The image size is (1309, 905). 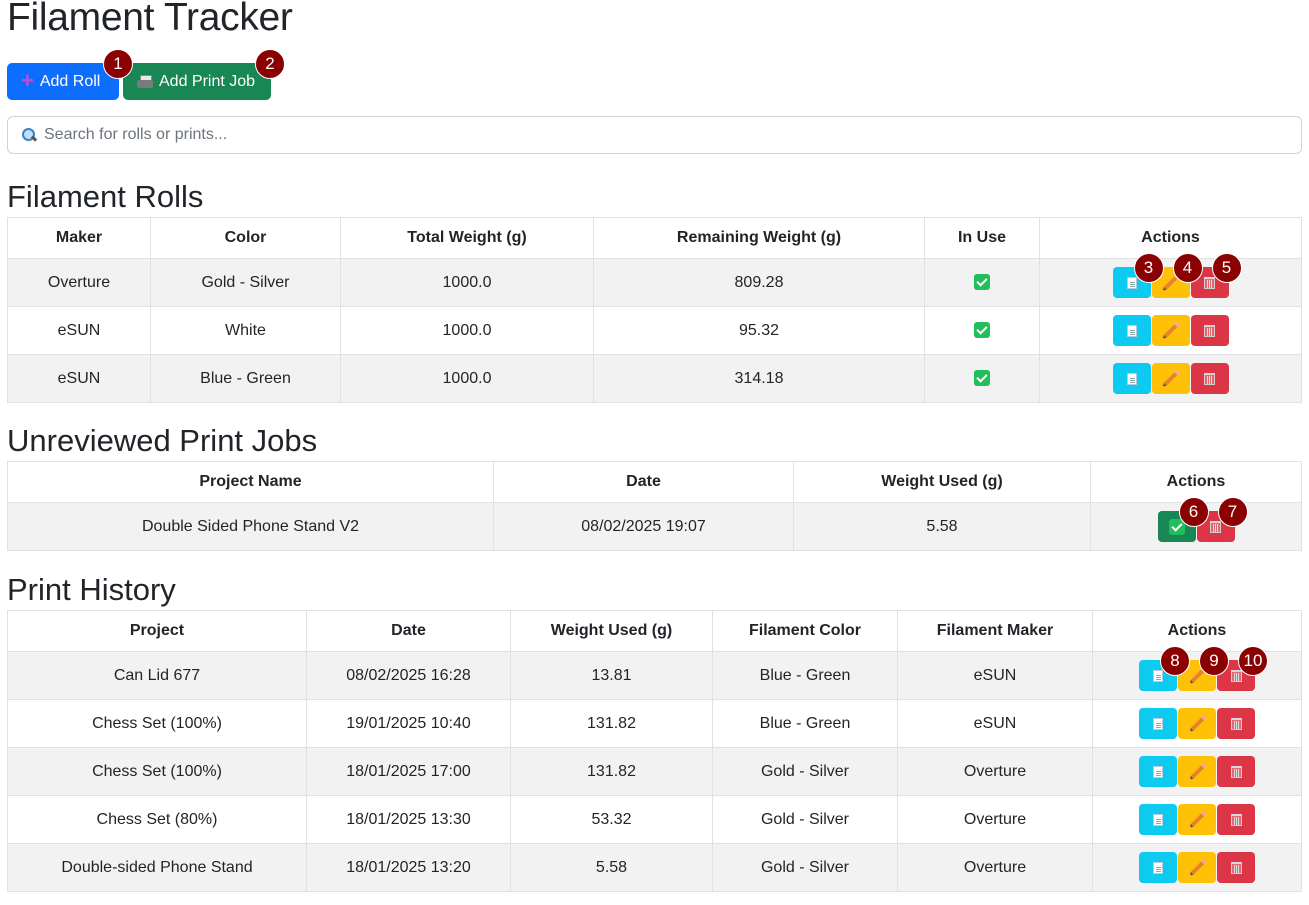 I want to click on project-cell: Double-sided Phone Stand, so click(x=157, y=867).